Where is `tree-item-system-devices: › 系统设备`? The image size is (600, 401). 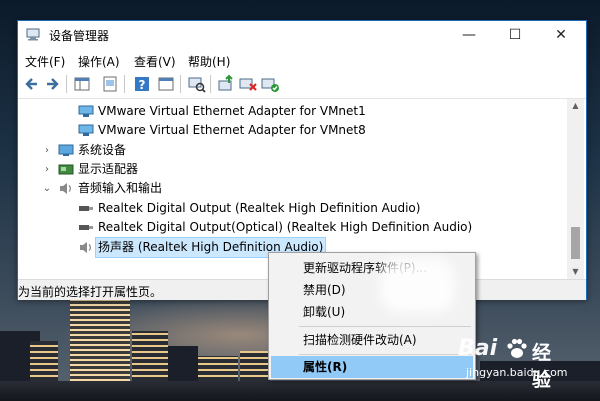 tree-item-system-devices: › 系统设备 is located at coordinates (293, 150).